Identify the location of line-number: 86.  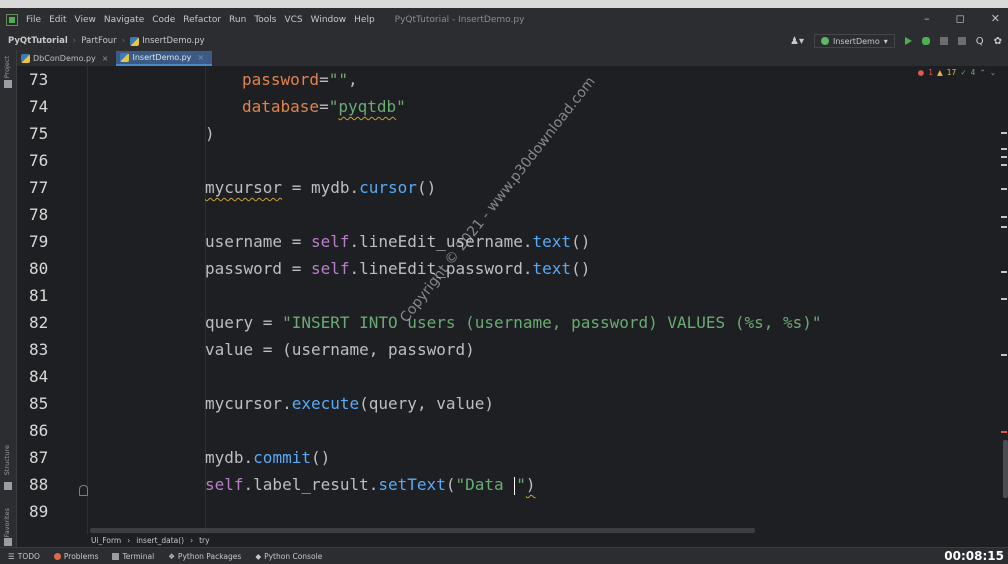
(39, 430).